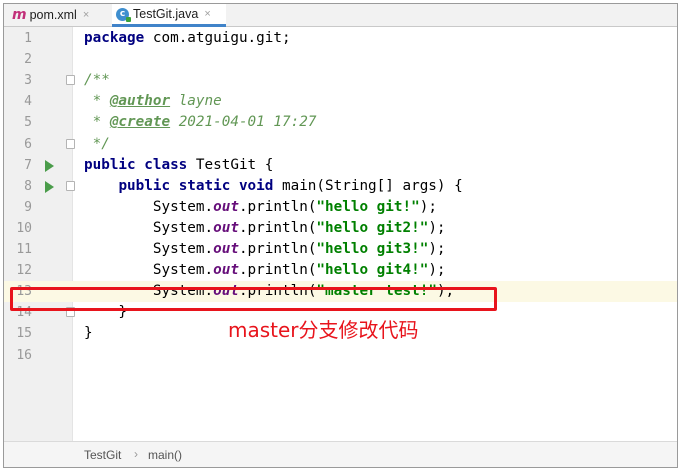 The height and width of the screenshot is (472, 681). Describe the element at coordinates (28, 81) in the screenshot. I see `line-number: 3` at that location.